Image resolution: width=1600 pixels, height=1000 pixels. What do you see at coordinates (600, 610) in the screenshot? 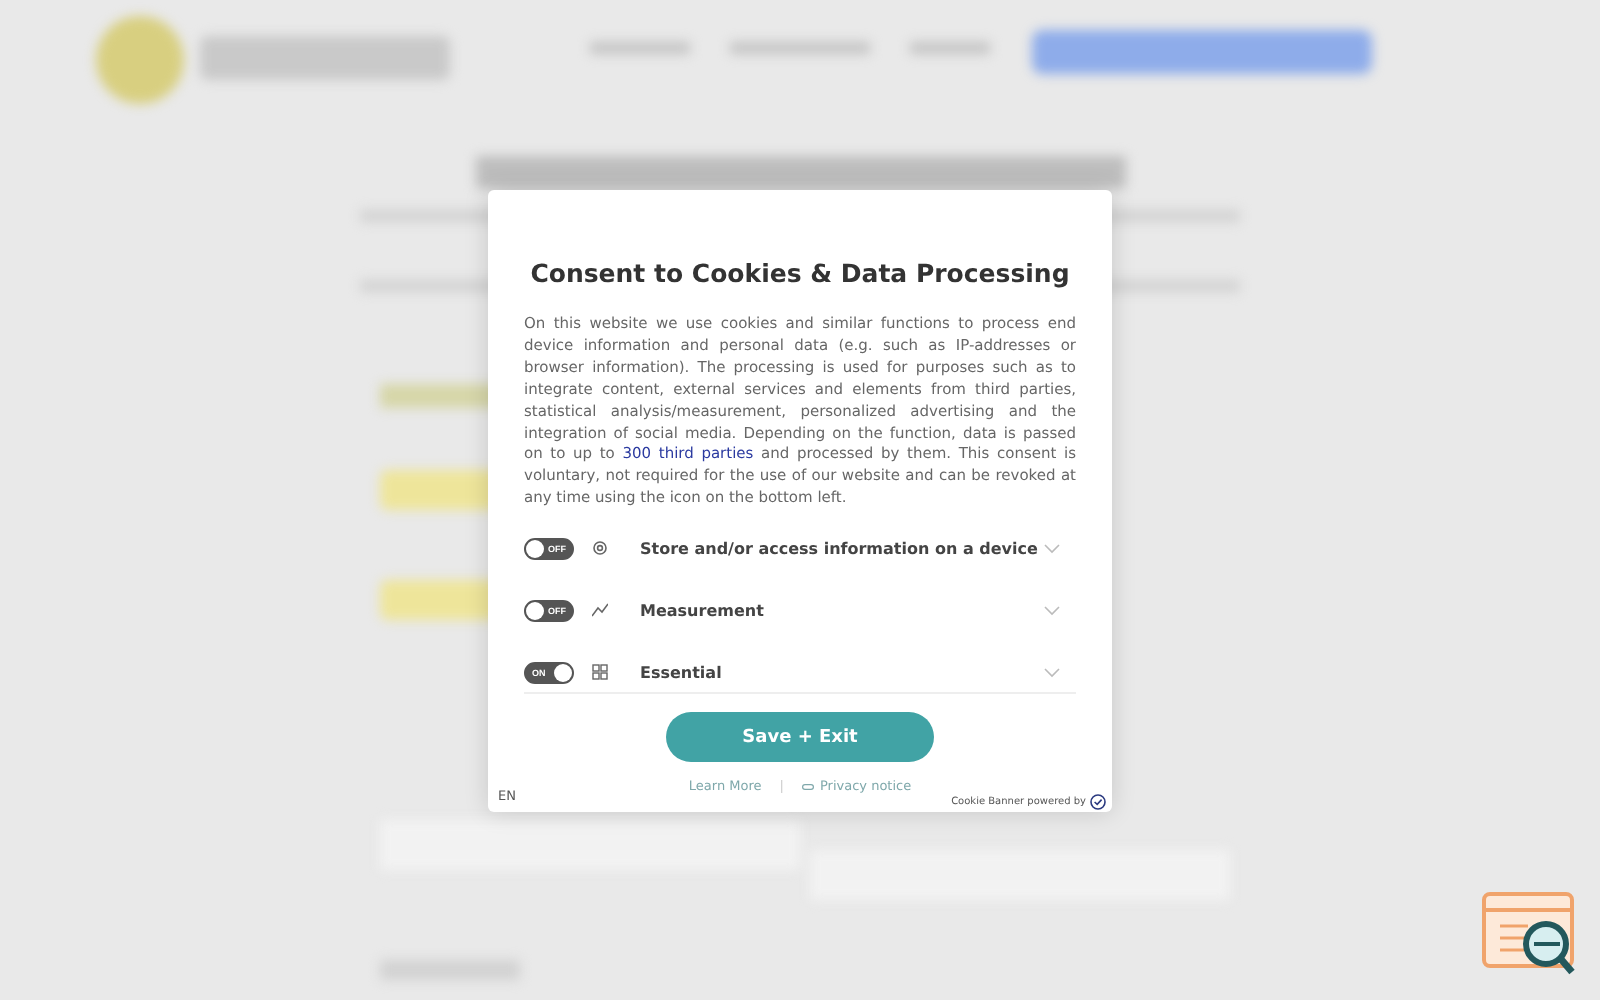
I see `trend-icon` at bounding box center [600, 610].